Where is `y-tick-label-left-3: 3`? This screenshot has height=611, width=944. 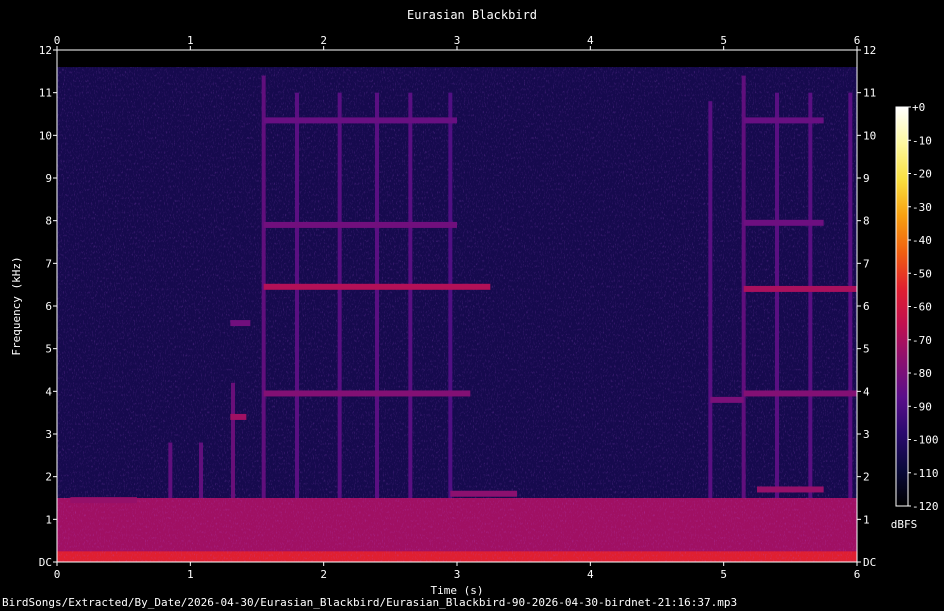
y-tick-label-left-3: 3 is located at coordinates (48, 434).